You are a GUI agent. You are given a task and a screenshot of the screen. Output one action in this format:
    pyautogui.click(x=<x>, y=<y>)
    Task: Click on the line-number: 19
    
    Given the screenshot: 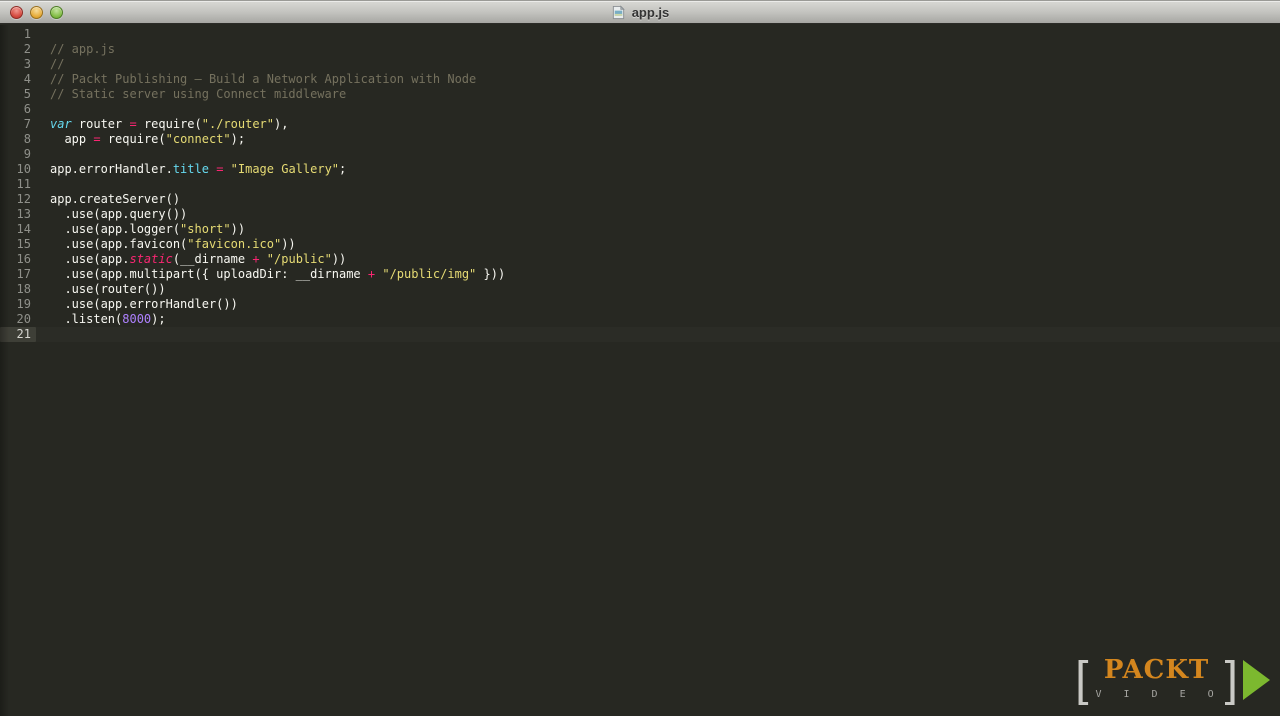 What is the action you would take?
    pyautogui.click(x=18, y=304)
    